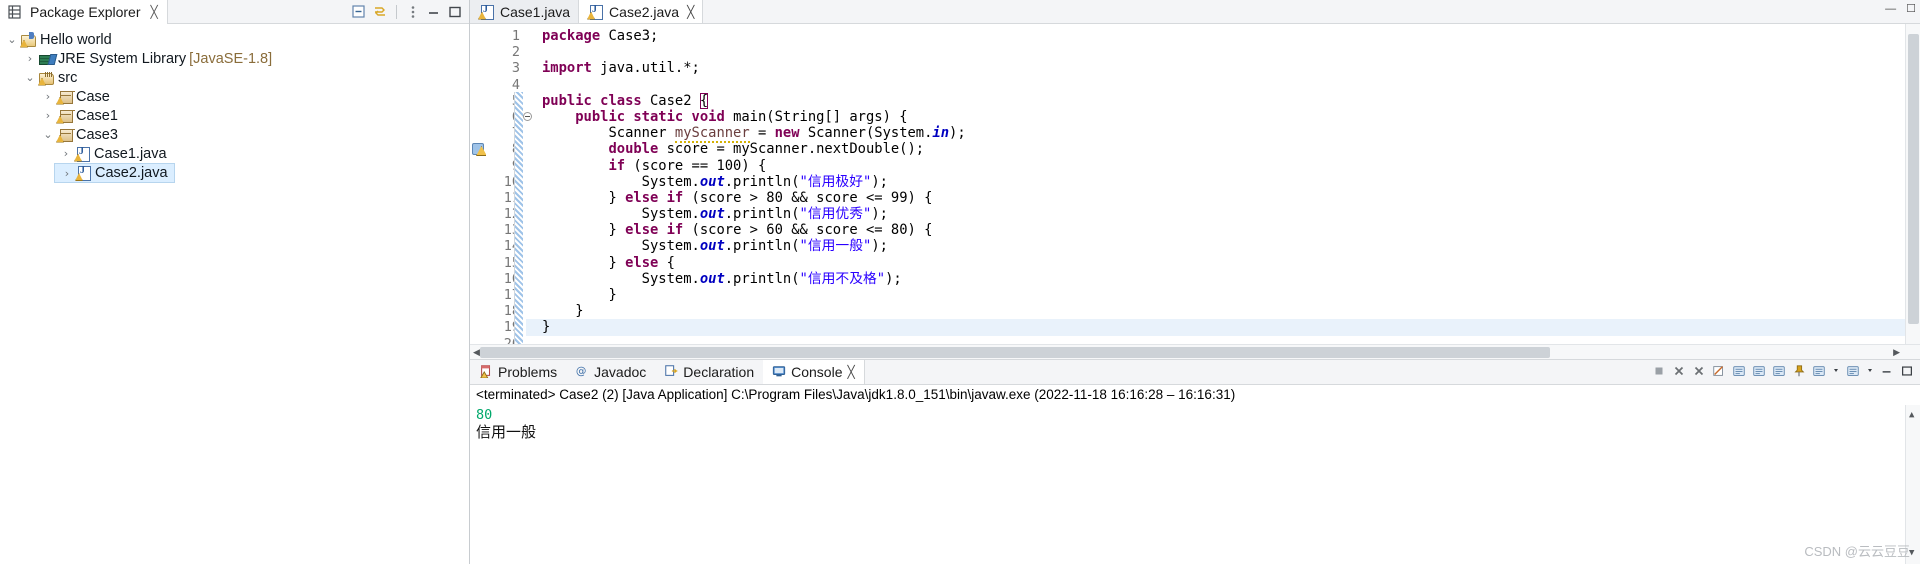  Describe the element at coordinates (715, 181) in the screenshot. I see `code-line: System.out.println("信用极好");` at that location.